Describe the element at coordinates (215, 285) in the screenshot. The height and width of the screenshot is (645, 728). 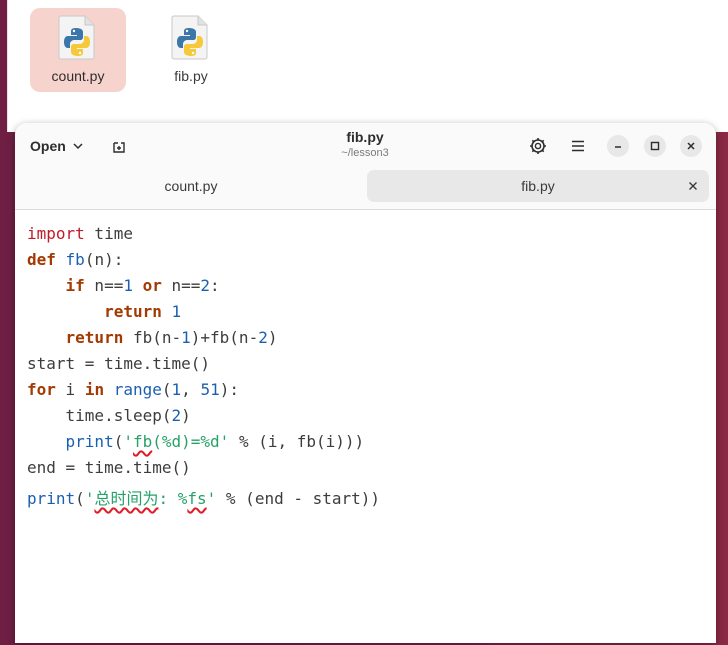
I see `code-text: :` at that location.